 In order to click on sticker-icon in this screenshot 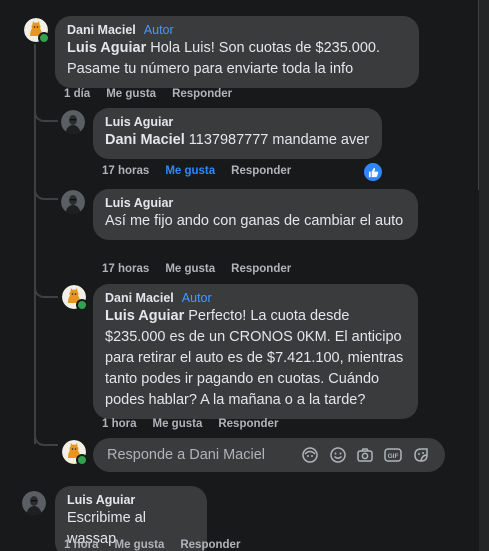, I will do `click(421, 455)`.